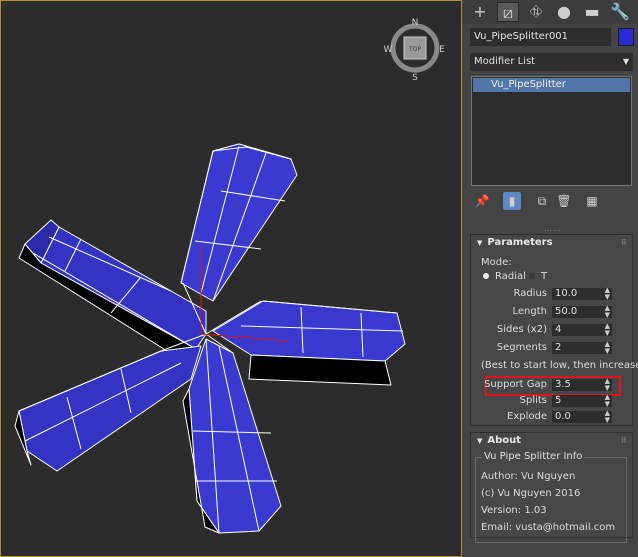 This screenshot has width=638, height=557. I want to click on about-title: About, so click(504, 440).